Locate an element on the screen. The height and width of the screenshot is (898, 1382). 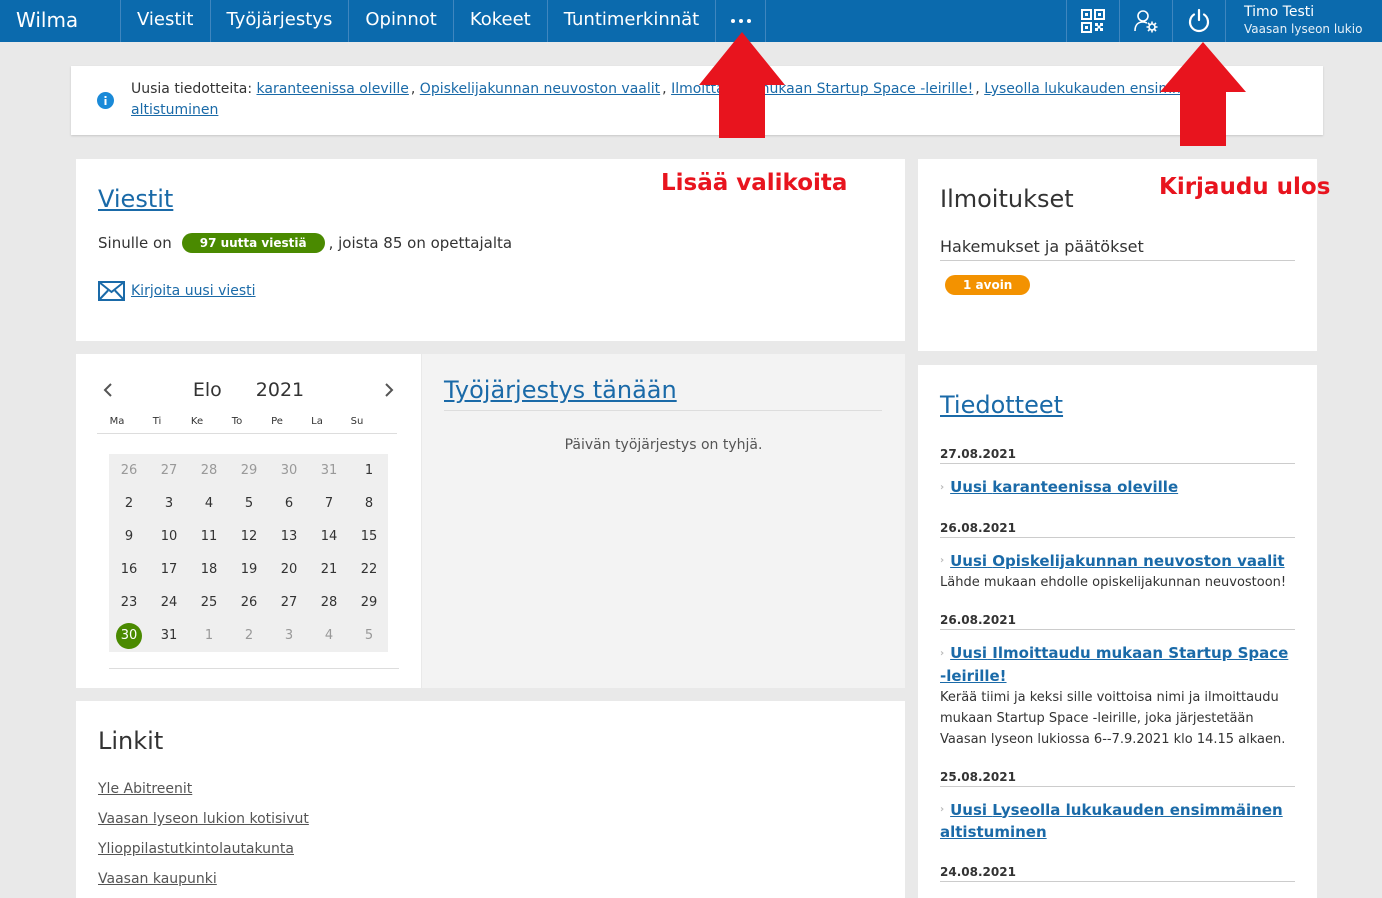
calendar-day-number: 6 is located at coordinates (289, 503).